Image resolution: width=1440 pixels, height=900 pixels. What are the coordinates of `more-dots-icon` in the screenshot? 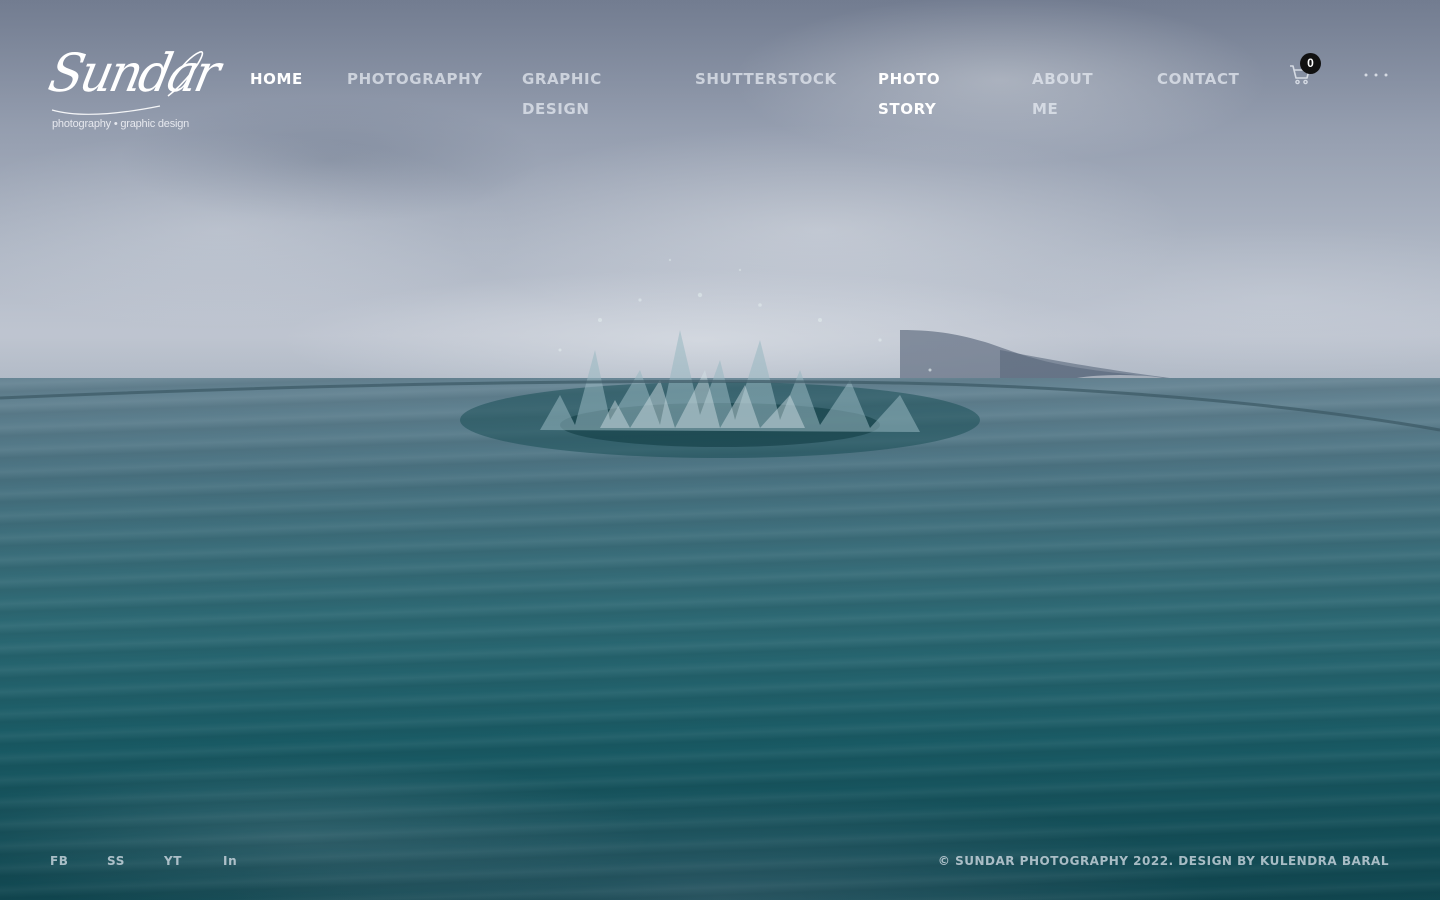 It's located at (1376, 75).